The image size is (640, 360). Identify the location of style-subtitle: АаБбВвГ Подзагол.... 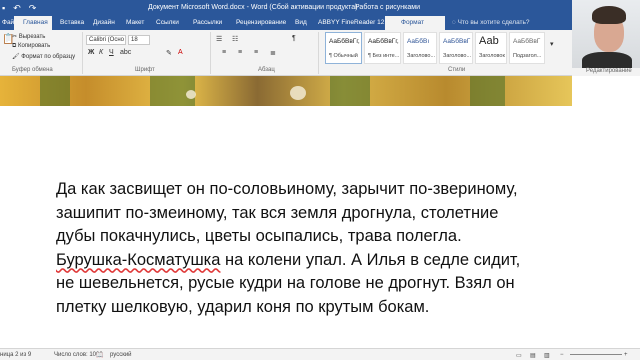
(527, 48).